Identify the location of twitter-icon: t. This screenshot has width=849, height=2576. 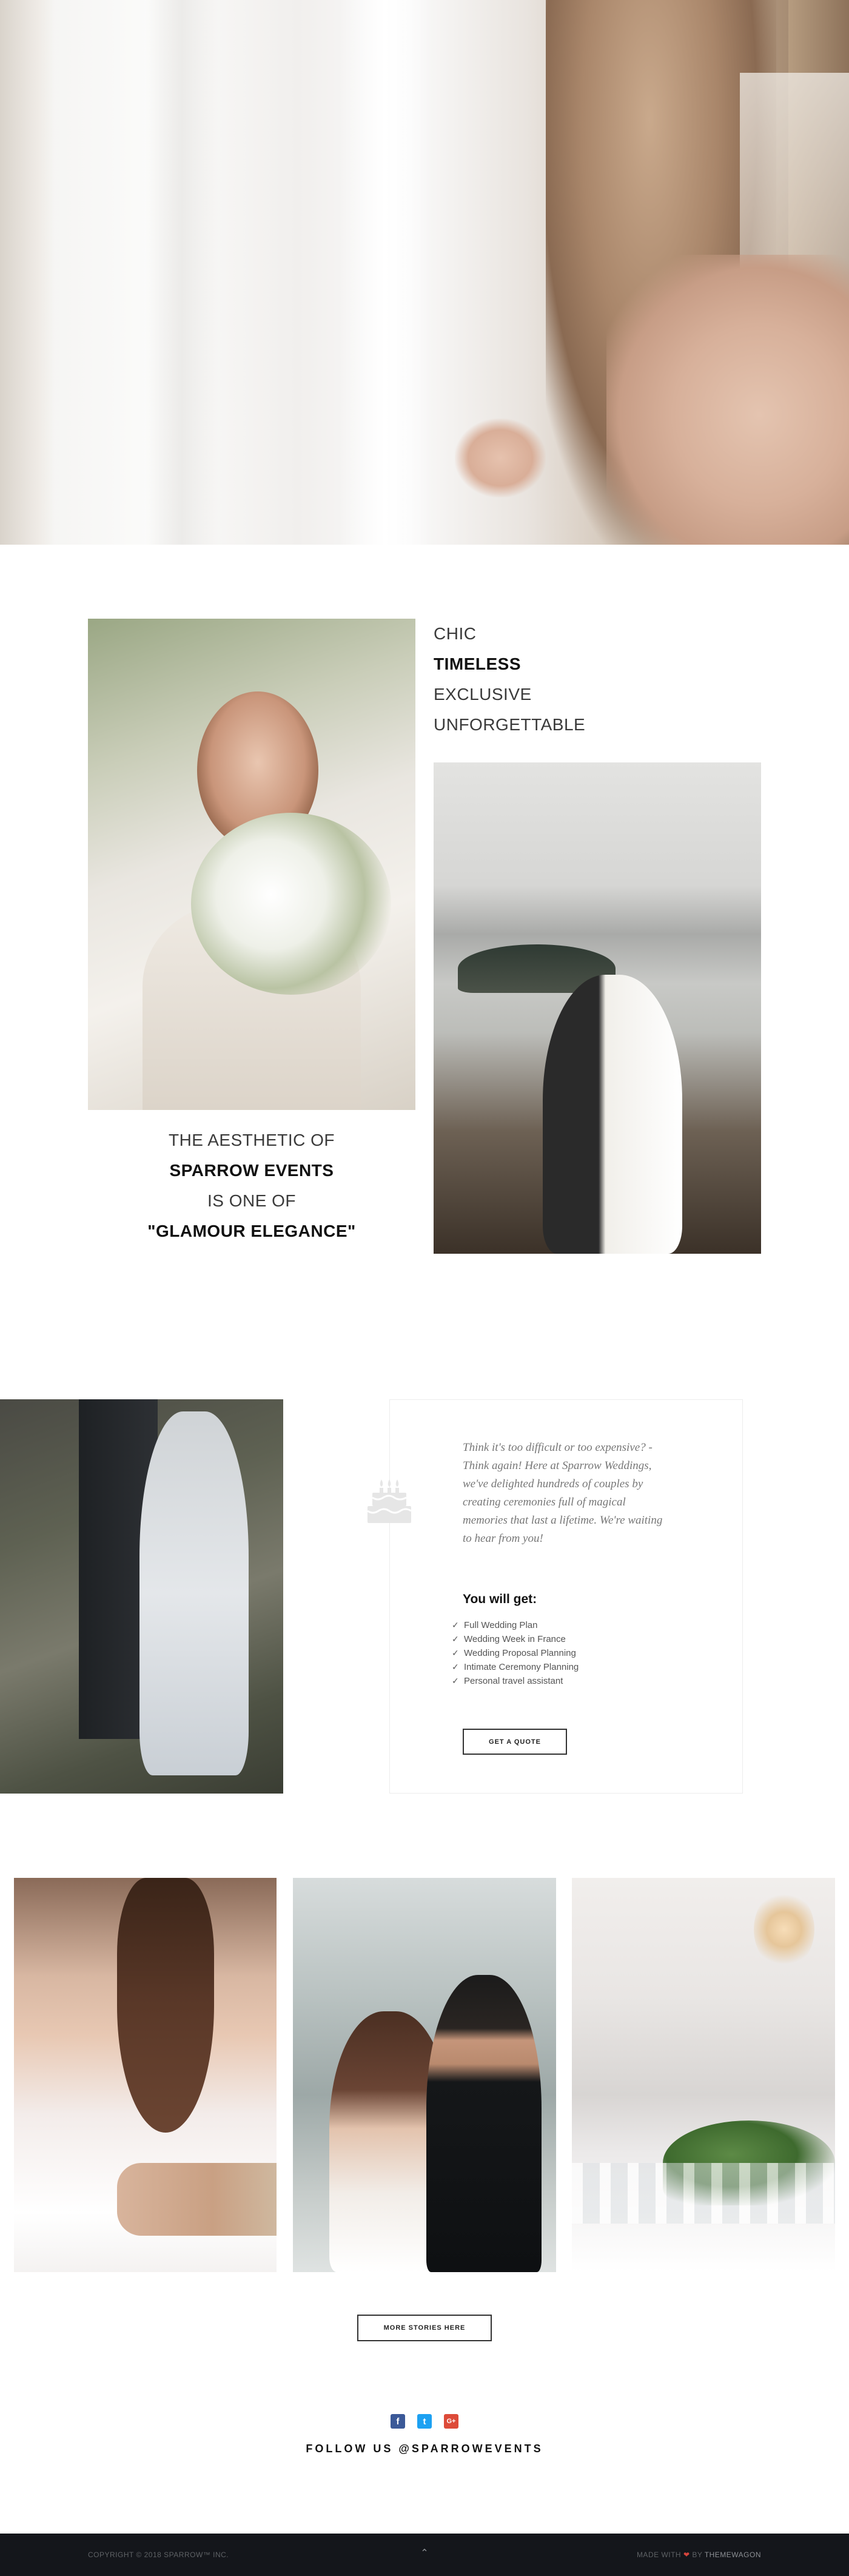
(424, 2421).